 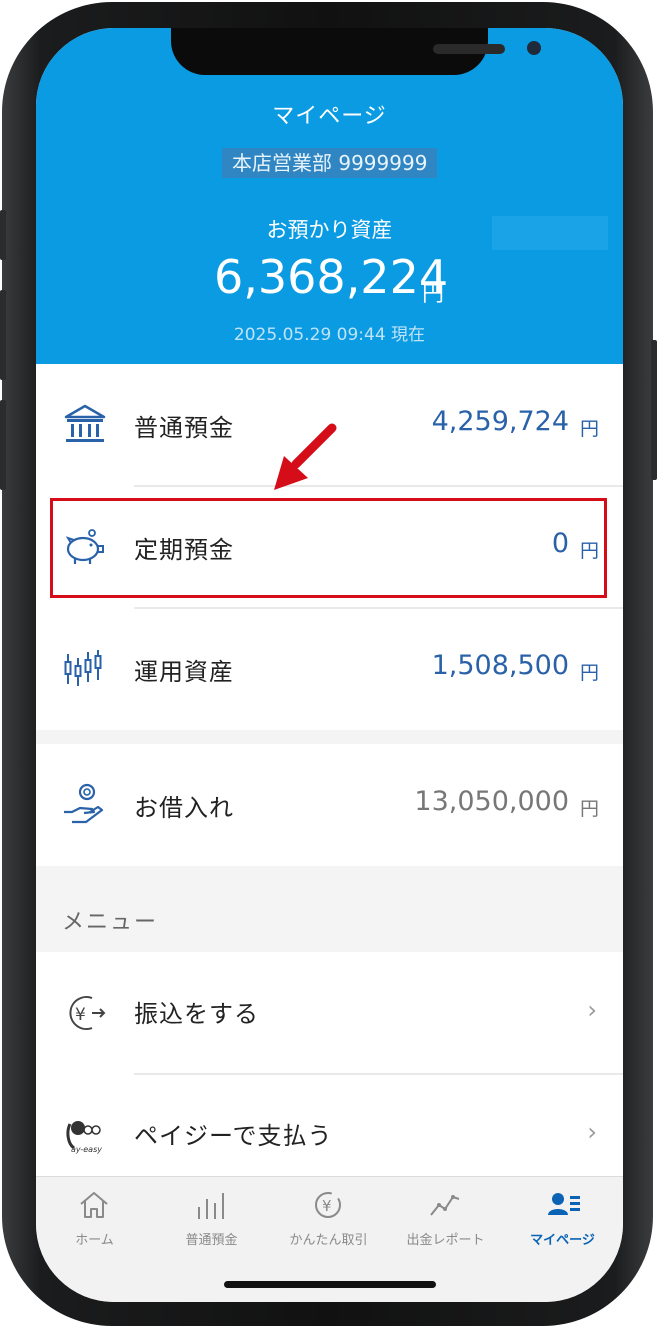 I want to click on total-assets-unit: 円, so click(x=433, y=294).